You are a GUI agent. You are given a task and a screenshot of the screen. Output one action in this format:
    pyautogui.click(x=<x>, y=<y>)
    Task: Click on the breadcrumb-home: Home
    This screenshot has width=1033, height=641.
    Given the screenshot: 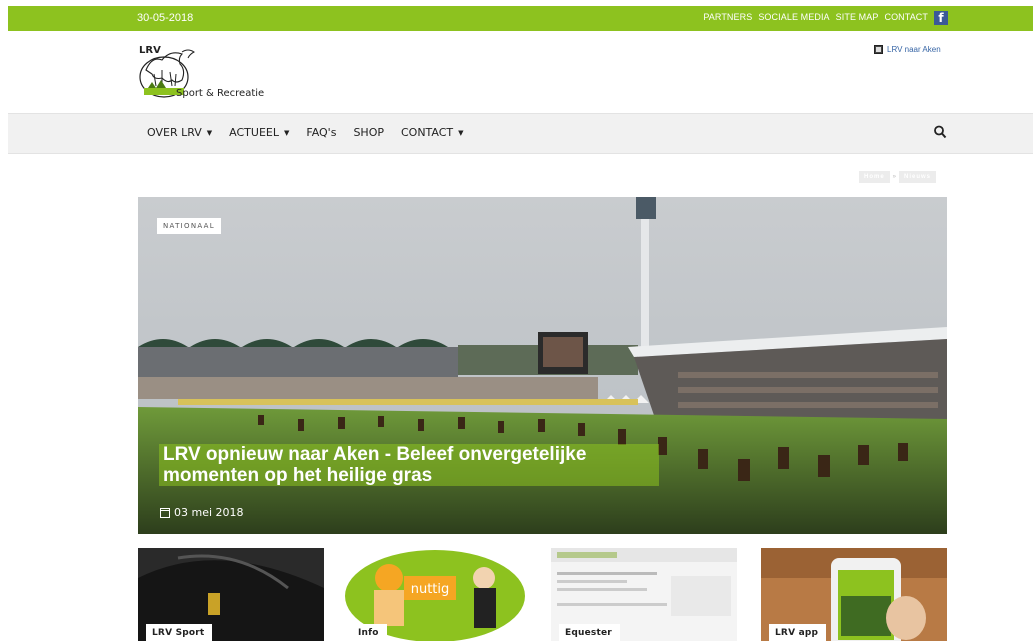 What is the action you would take?
    pyautogui.click(x=874, y=177)
    